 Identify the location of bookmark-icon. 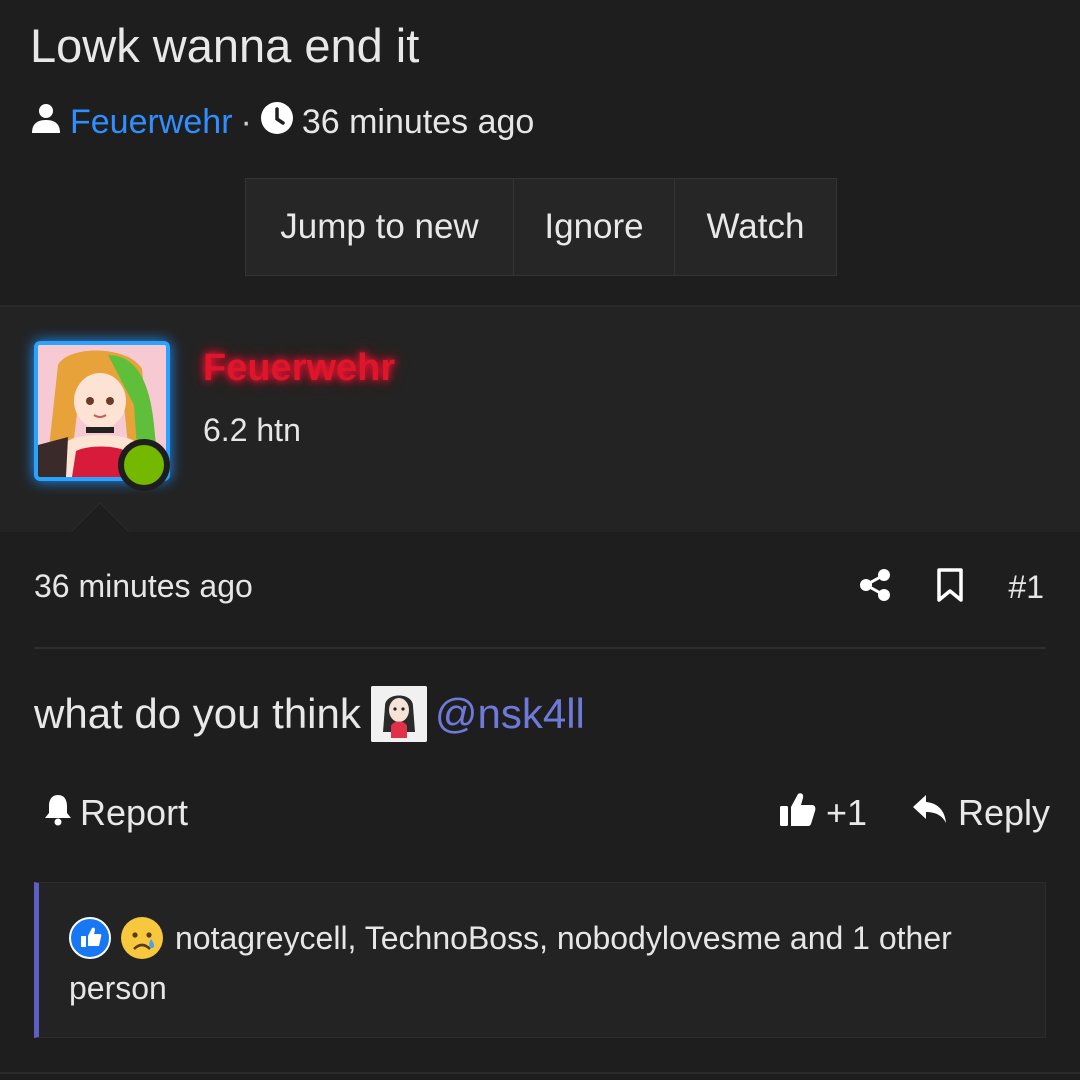
(950, 587).